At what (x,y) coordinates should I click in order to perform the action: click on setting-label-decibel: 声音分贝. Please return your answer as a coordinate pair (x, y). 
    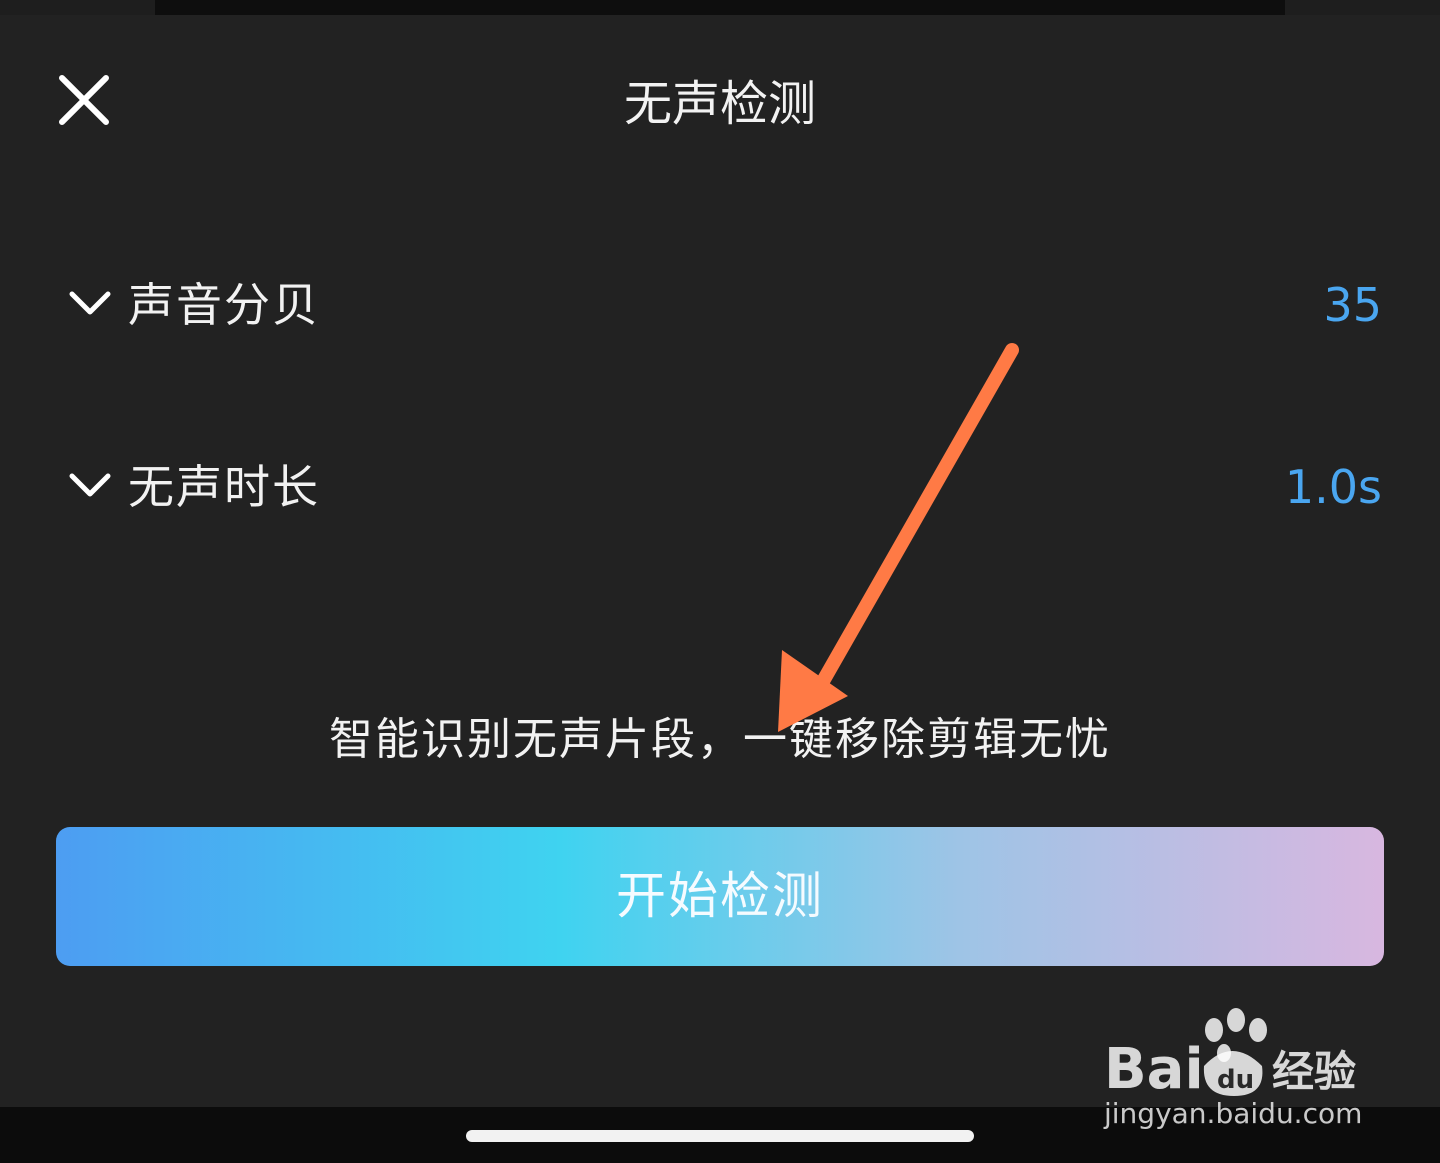
    Looking at the image, I should click on (224, 305).